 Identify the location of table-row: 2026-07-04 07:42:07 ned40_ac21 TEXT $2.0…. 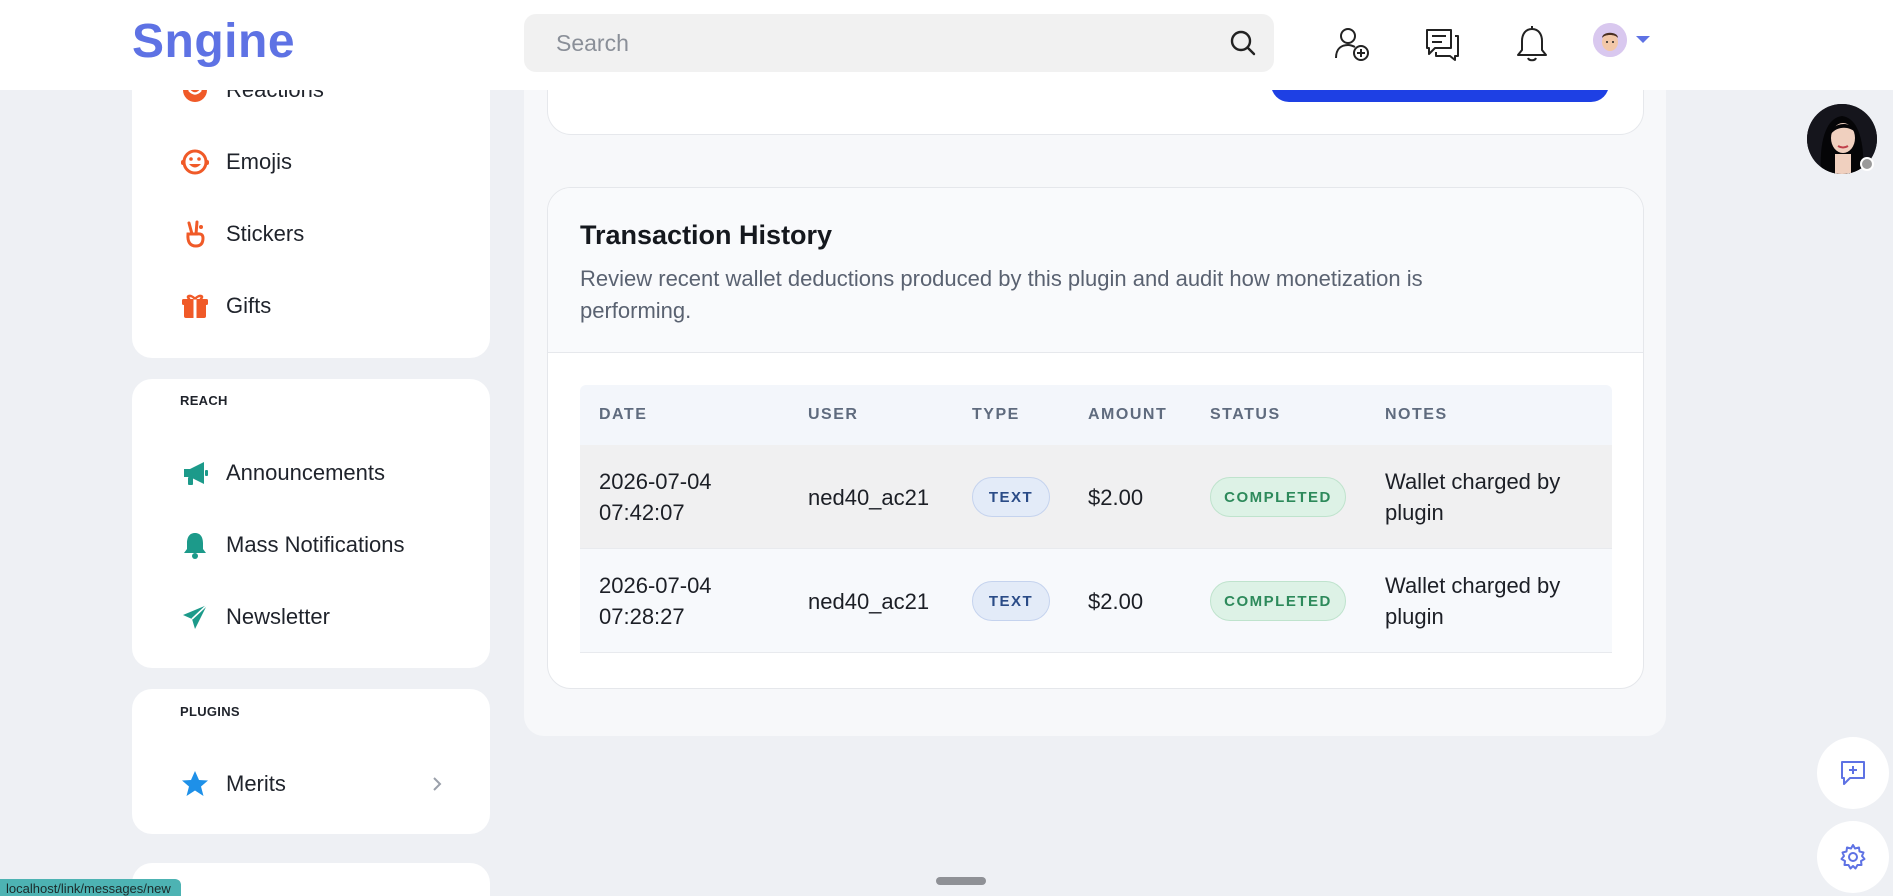
(1096, 497).